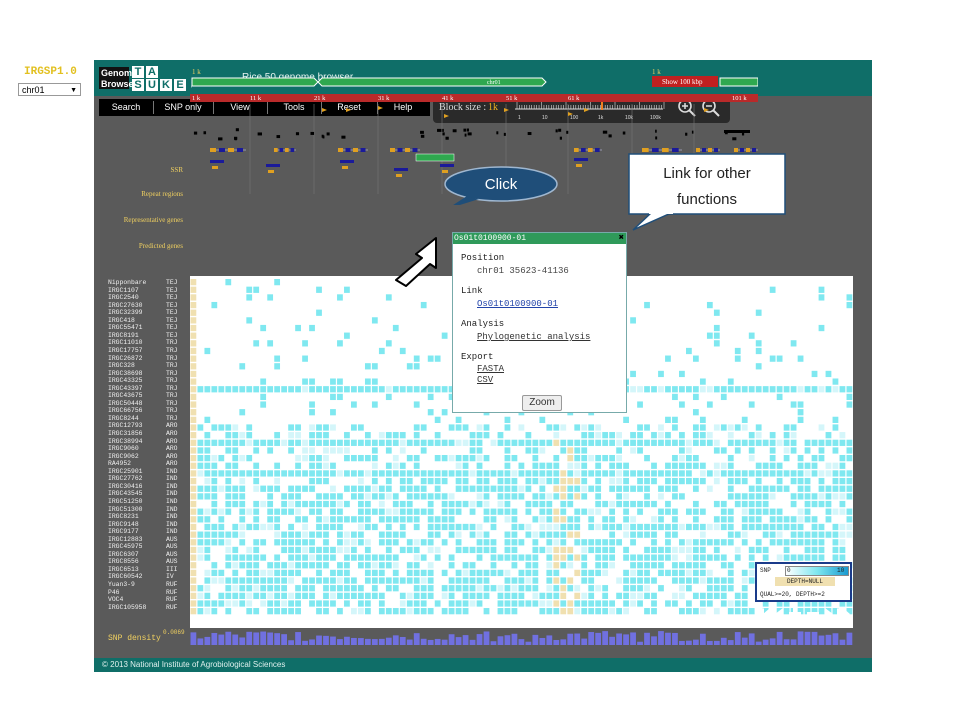 This screenshot has height=720, width=960. What do you see at coordinates (148, 297) in the screenshot?
I see `sample-row: IRGC2540 TEJ` at bounding box center [148, 297].